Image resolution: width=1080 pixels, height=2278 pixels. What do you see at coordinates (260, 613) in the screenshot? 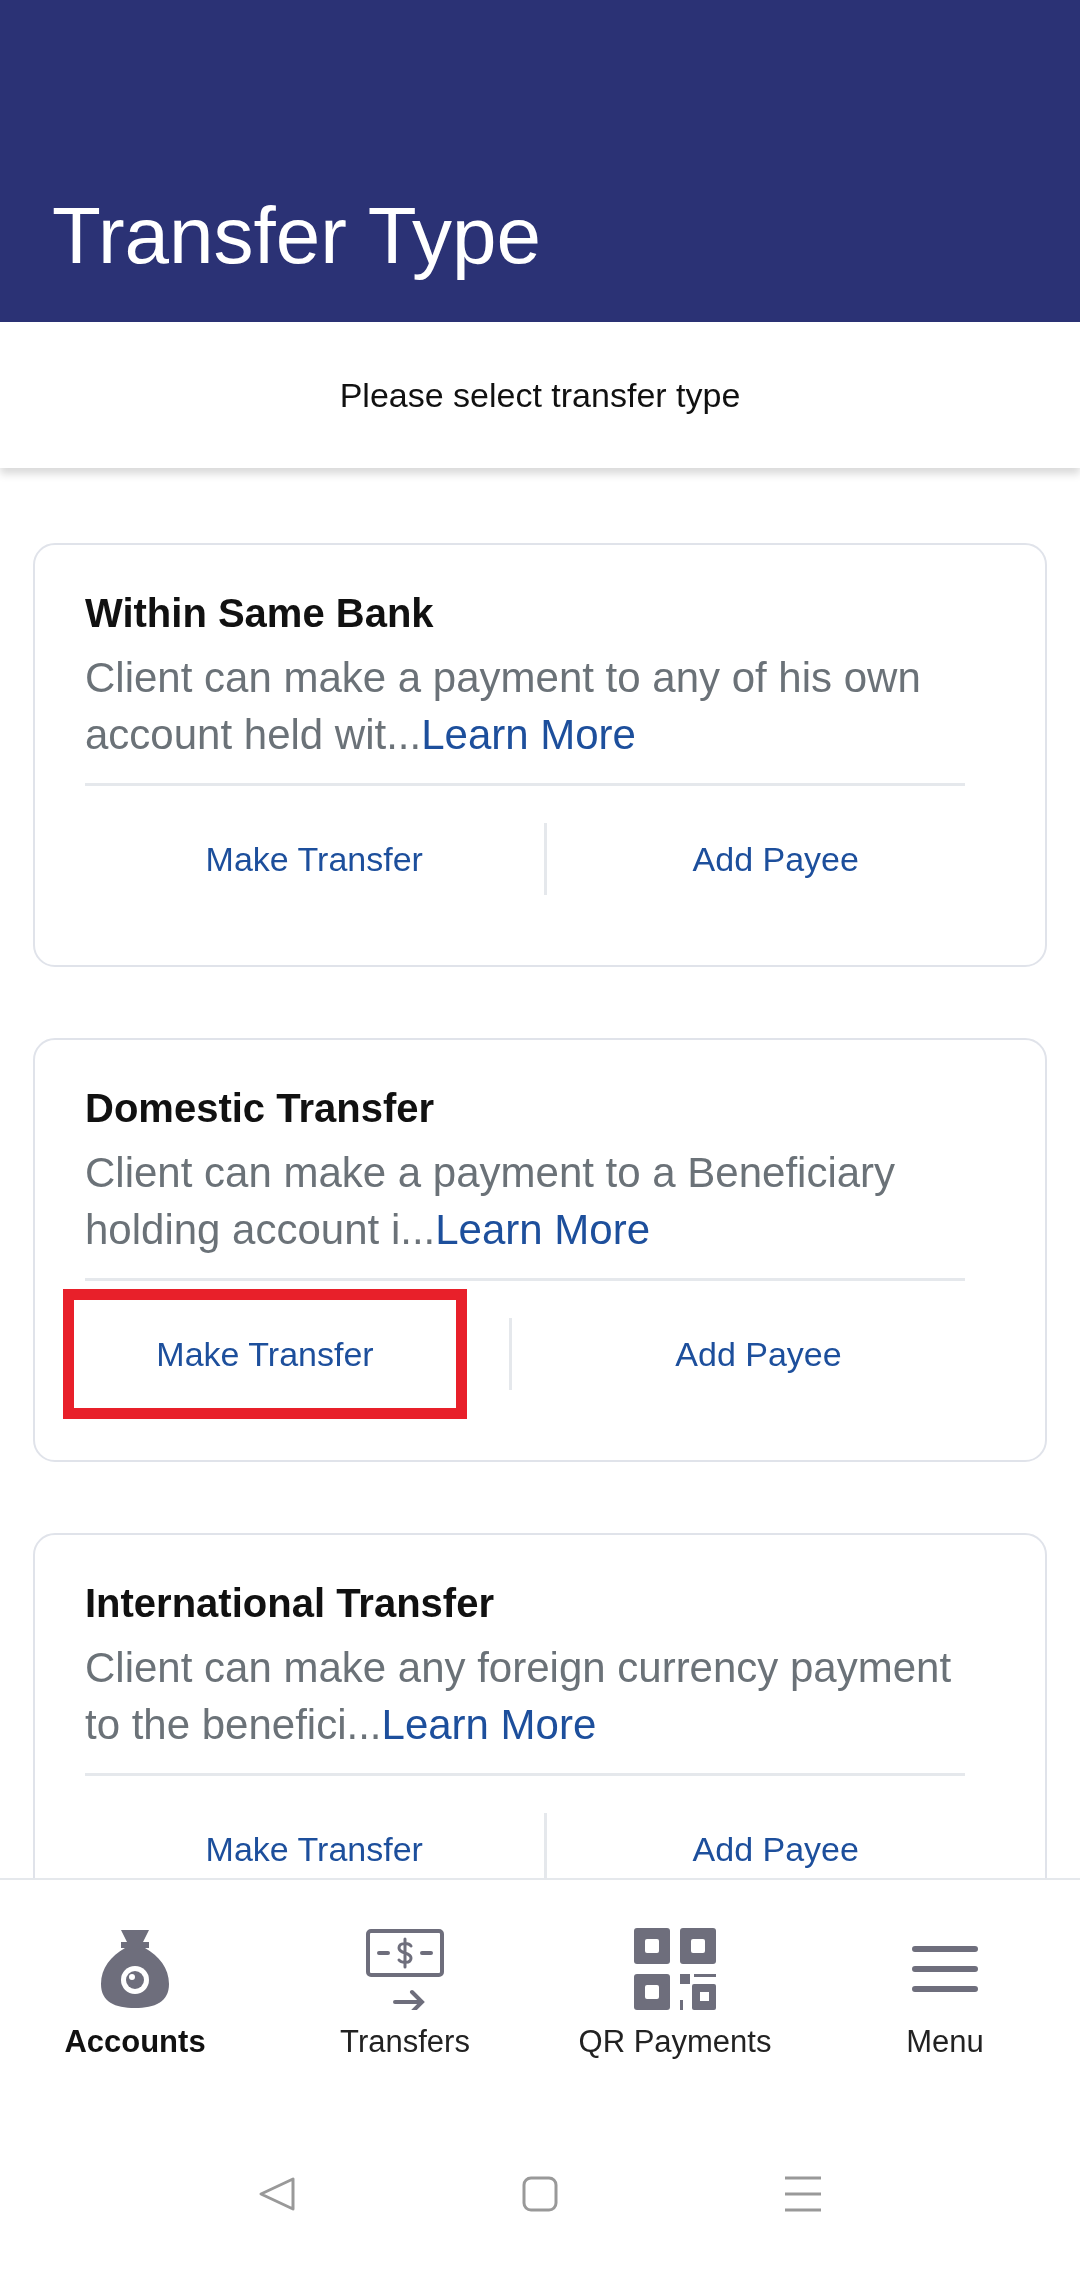
I see `card-title: Within Same Bank` at bounding box center [260, 613].